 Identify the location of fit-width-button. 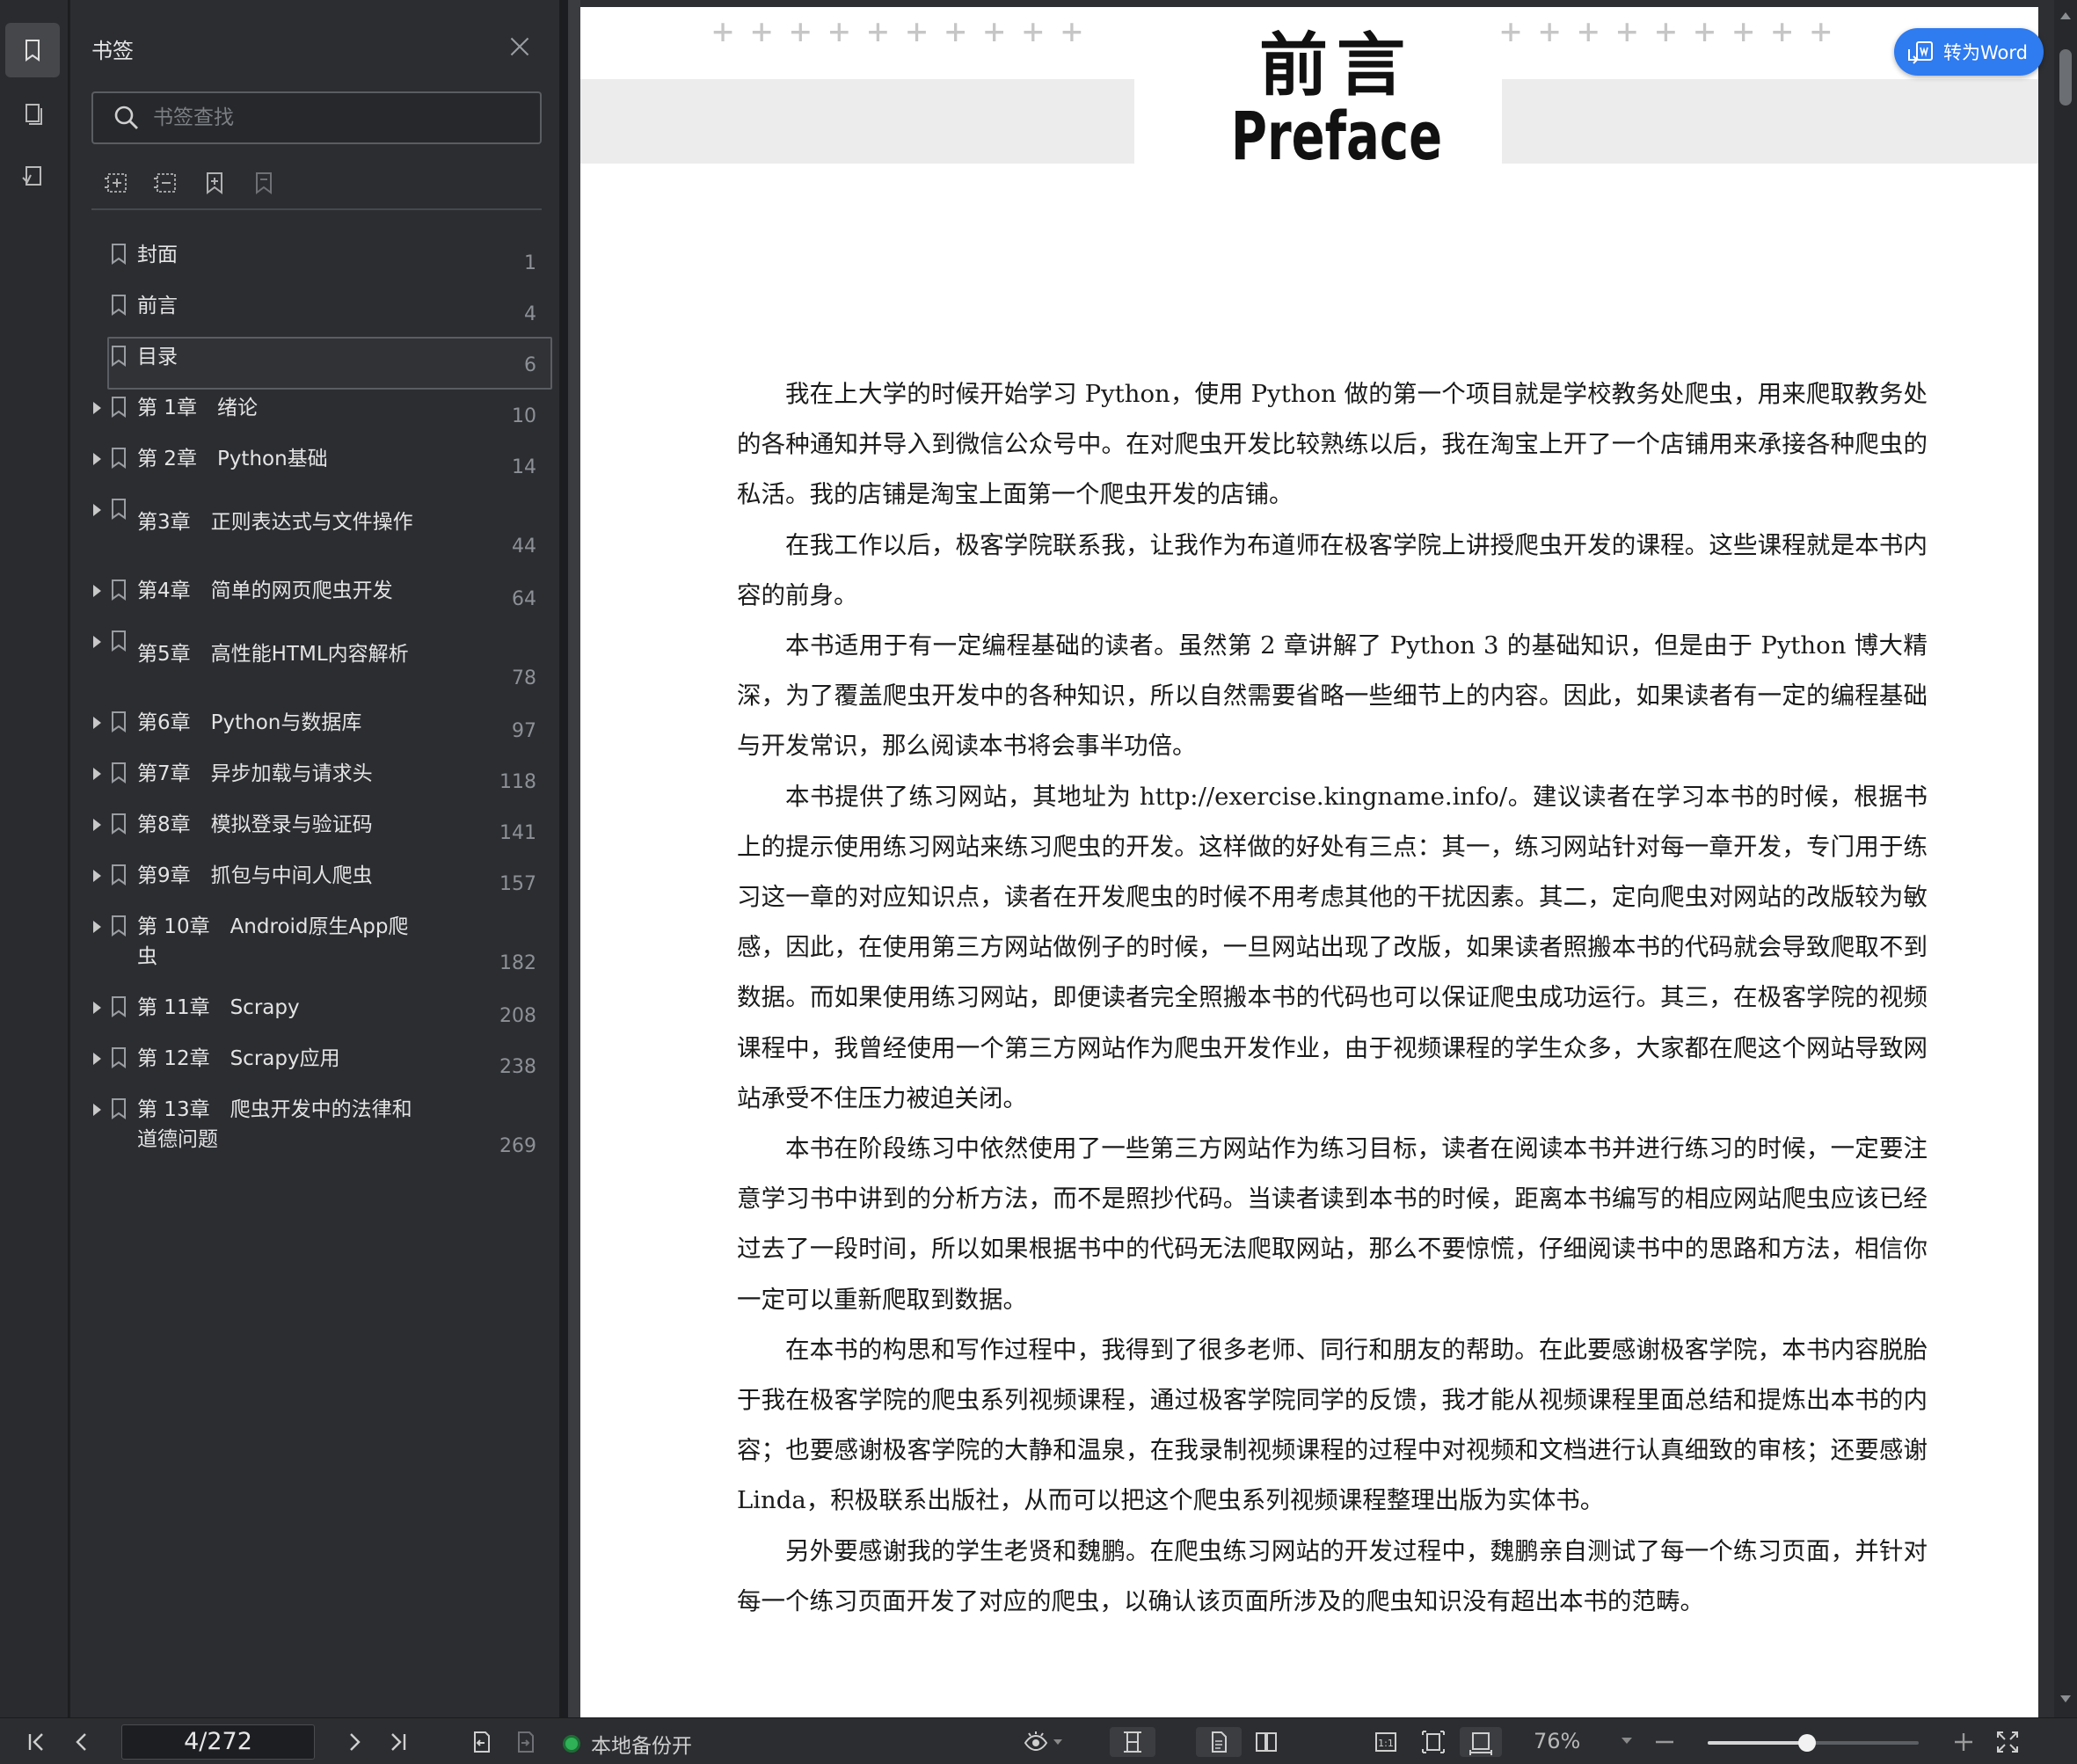
(1481, 1742).